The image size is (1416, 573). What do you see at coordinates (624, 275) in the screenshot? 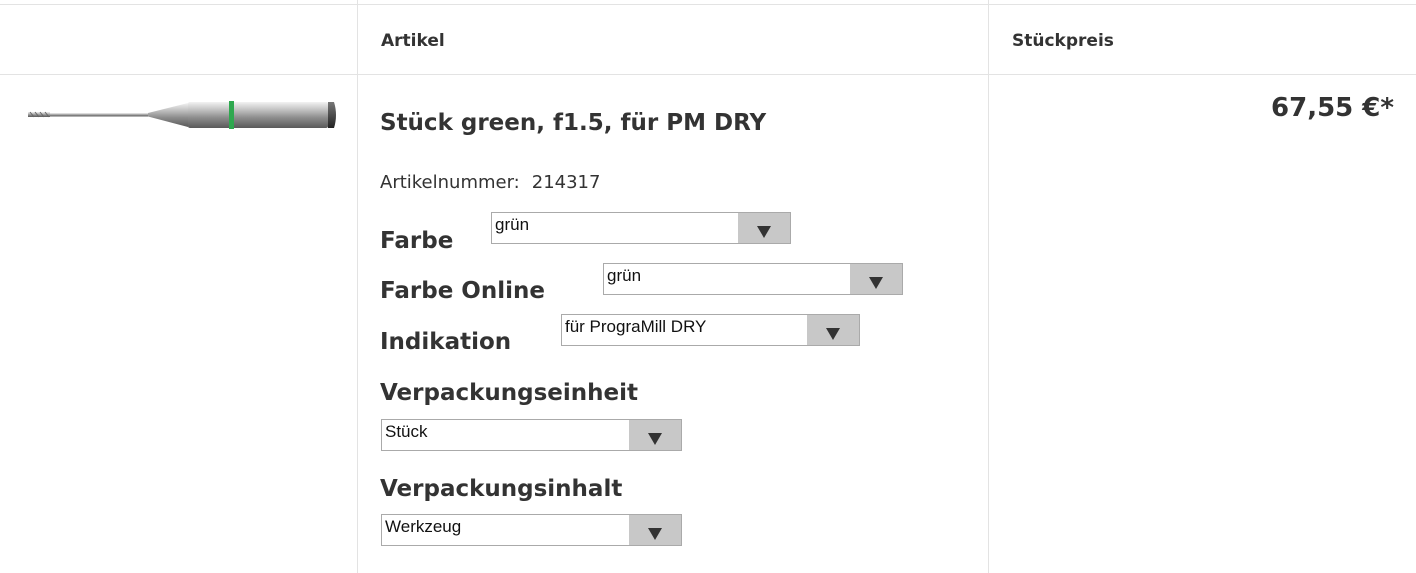
I see `farbe-online-select-value: grün` at bounding box center [624, 275].